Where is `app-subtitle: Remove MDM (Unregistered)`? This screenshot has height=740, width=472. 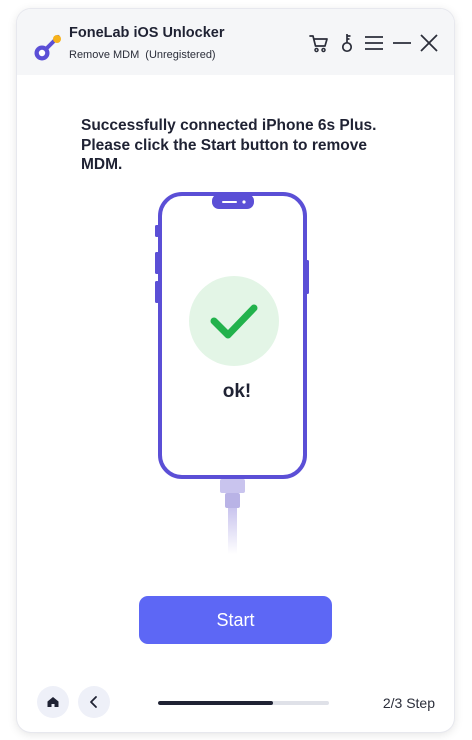 app-subtitle: Remove MDM (Unregistered) is located at coordinates (142, 55).